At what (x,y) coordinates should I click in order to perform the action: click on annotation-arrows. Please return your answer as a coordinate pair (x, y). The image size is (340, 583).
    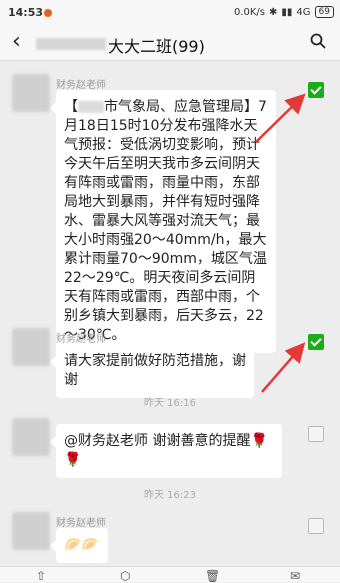
    Looking at the image, I should click on (280, 243).